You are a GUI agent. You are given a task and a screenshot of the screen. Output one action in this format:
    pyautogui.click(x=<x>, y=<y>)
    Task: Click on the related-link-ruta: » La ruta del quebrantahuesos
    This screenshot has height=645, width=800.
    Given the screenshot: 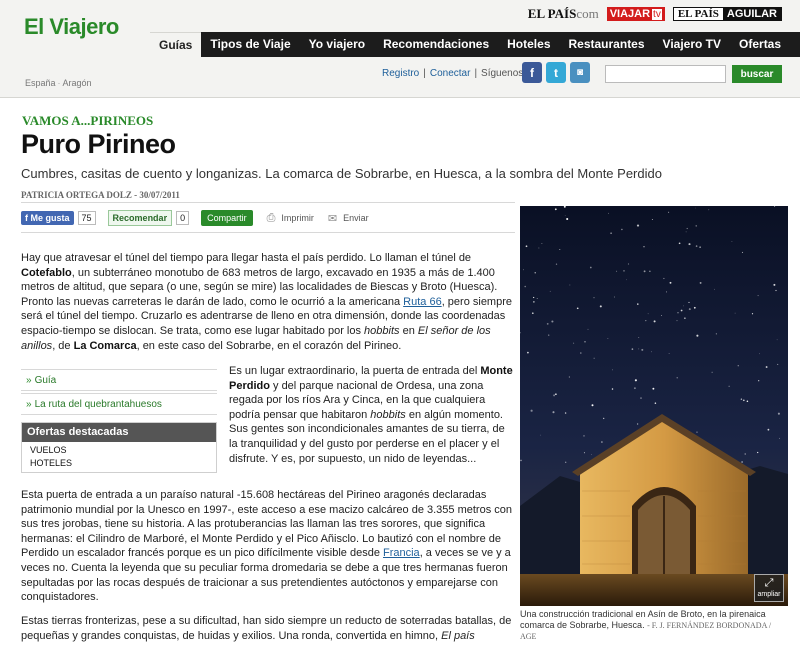 What is the action you would take?
    pyautogui.click(x=119, y=404)
    